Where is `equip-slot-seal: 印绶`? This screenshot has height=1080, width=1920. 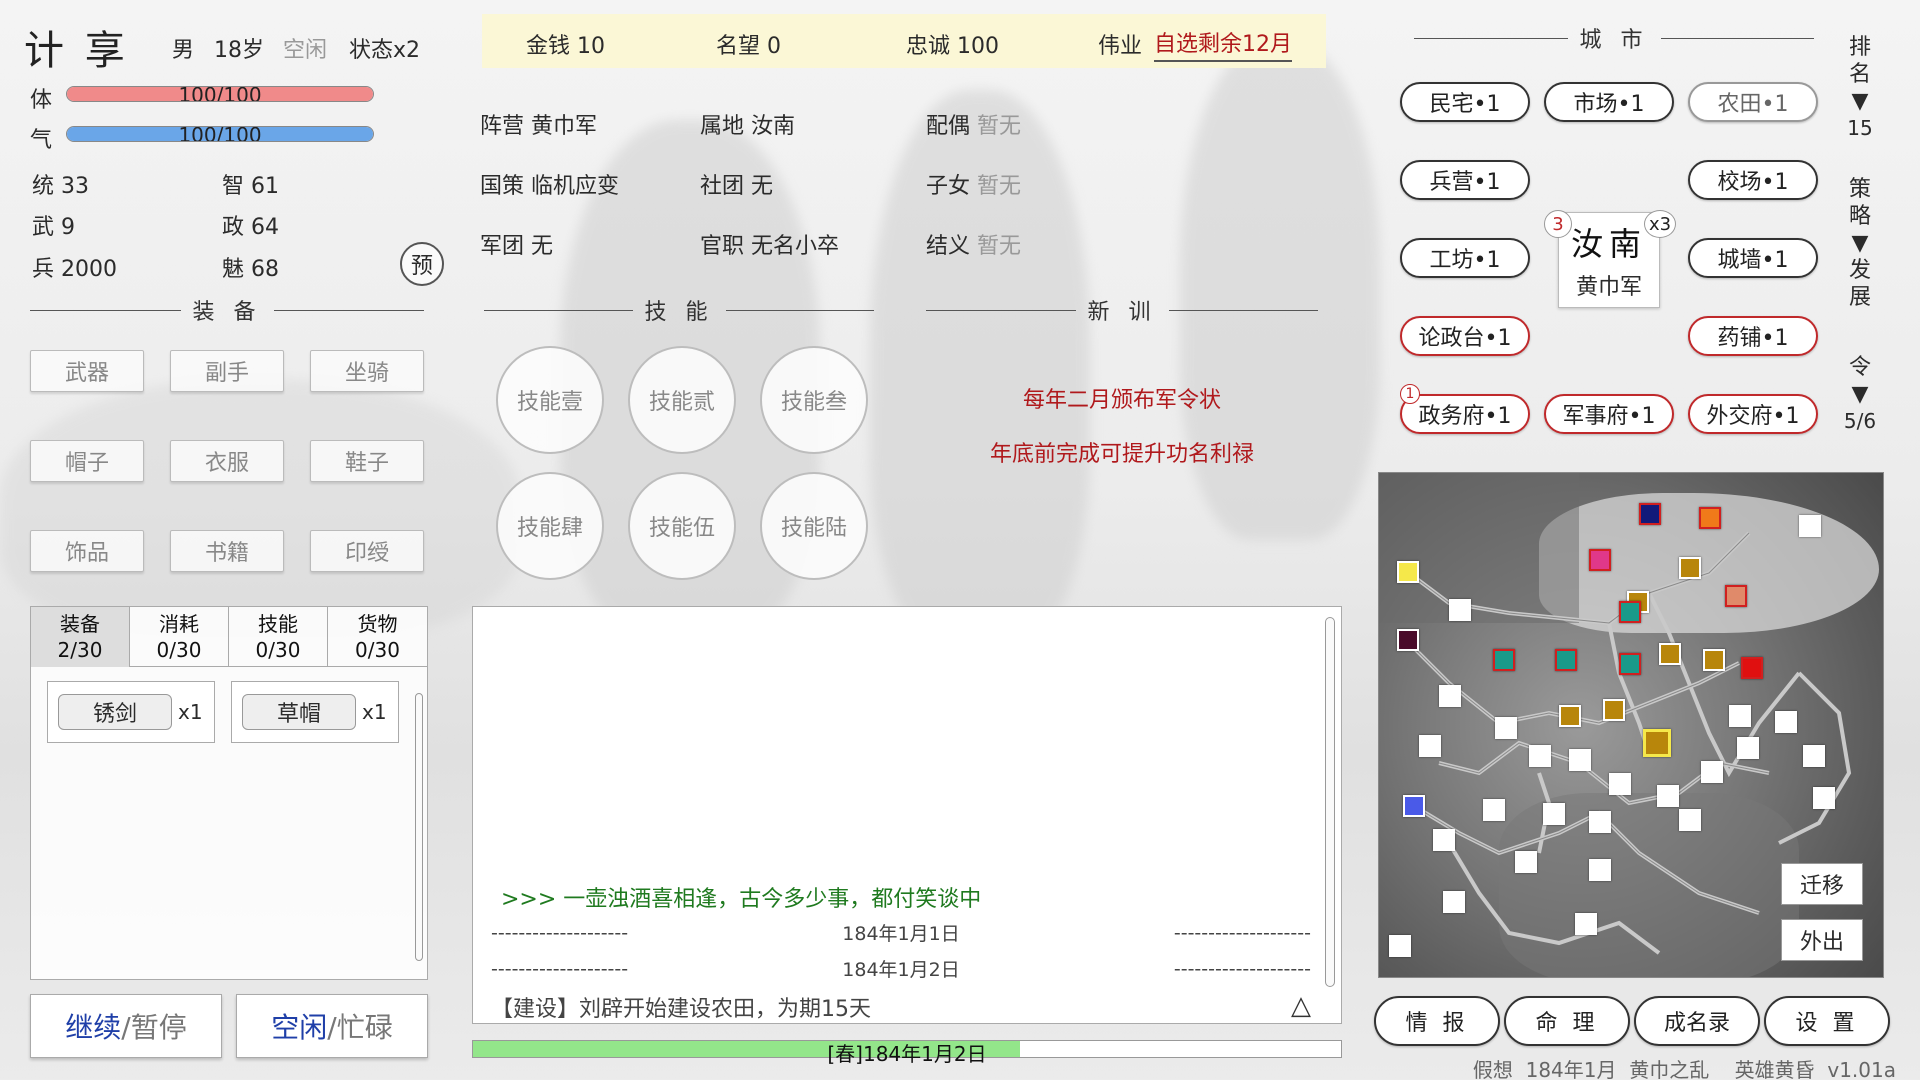
equip-slot-seal: 印绶 is located at coordinates (367, 551).